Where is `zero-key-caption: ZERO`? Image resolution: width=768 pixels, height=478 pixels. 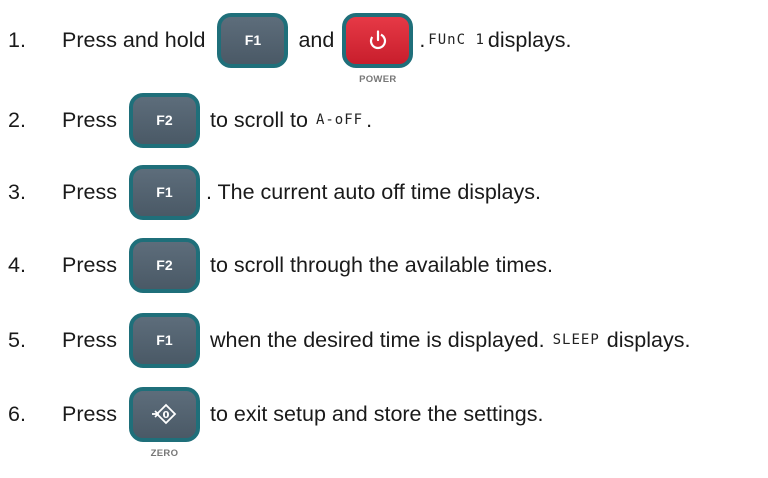 zero-key-caption: ZERO is located at coordinates (164, 453).